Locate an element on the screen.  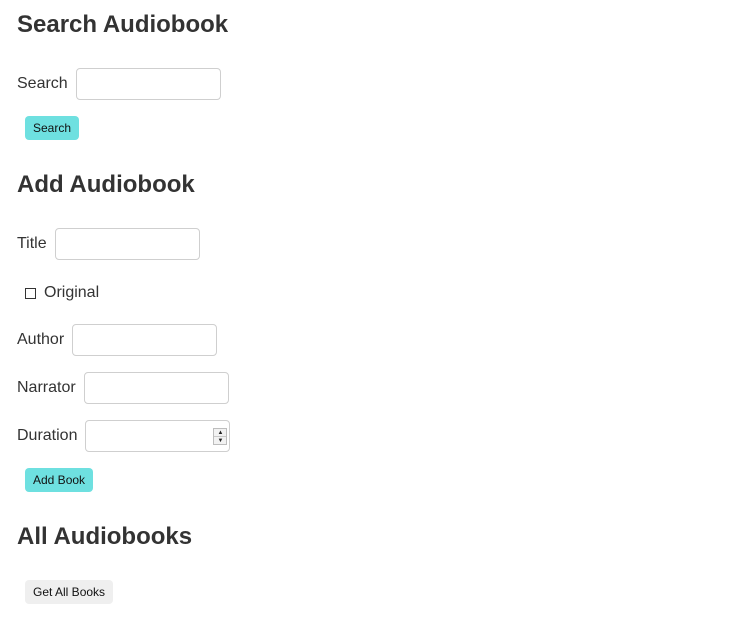
duration-label: Duration is located at coordinates (47, 435).